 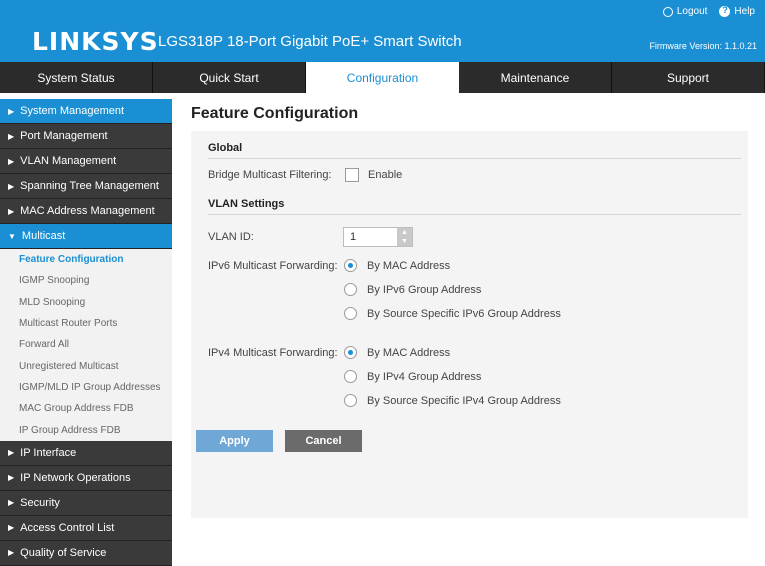 I want to click on apply-button: Apply, so click(x=234, y=441).